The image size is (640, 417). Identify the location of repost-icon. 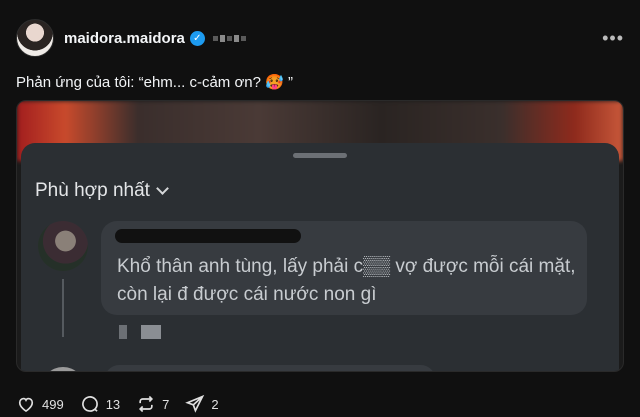
(146, 404).